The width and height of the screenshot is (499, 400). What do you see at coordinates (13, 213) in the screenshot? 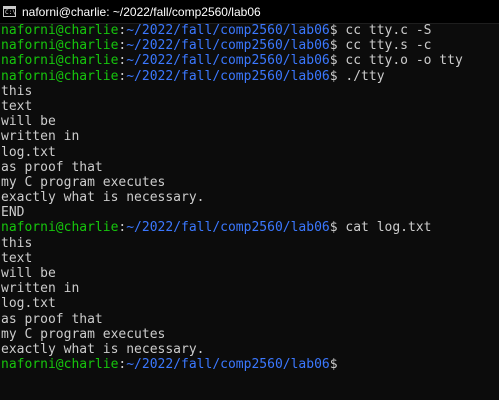
I see `output-text: END` at bounding box center [13, 213].